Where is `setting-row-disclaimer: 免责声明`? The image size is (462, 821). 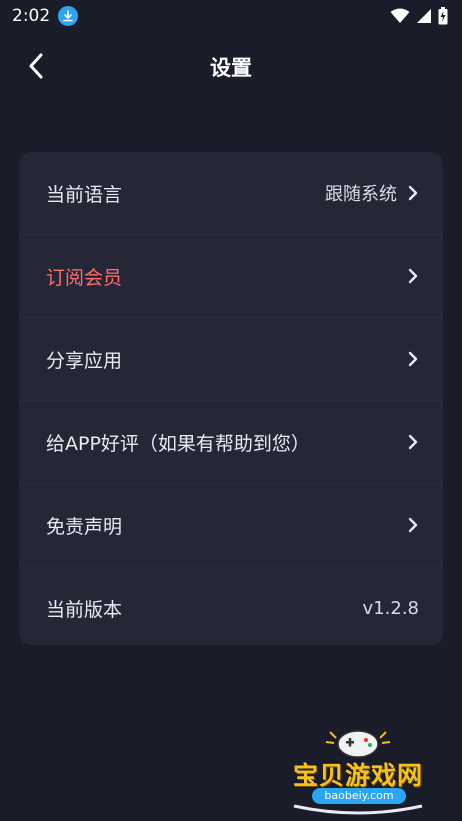
setting-row-disclaimer: 免责声明 is located at coordinates (231, 525).